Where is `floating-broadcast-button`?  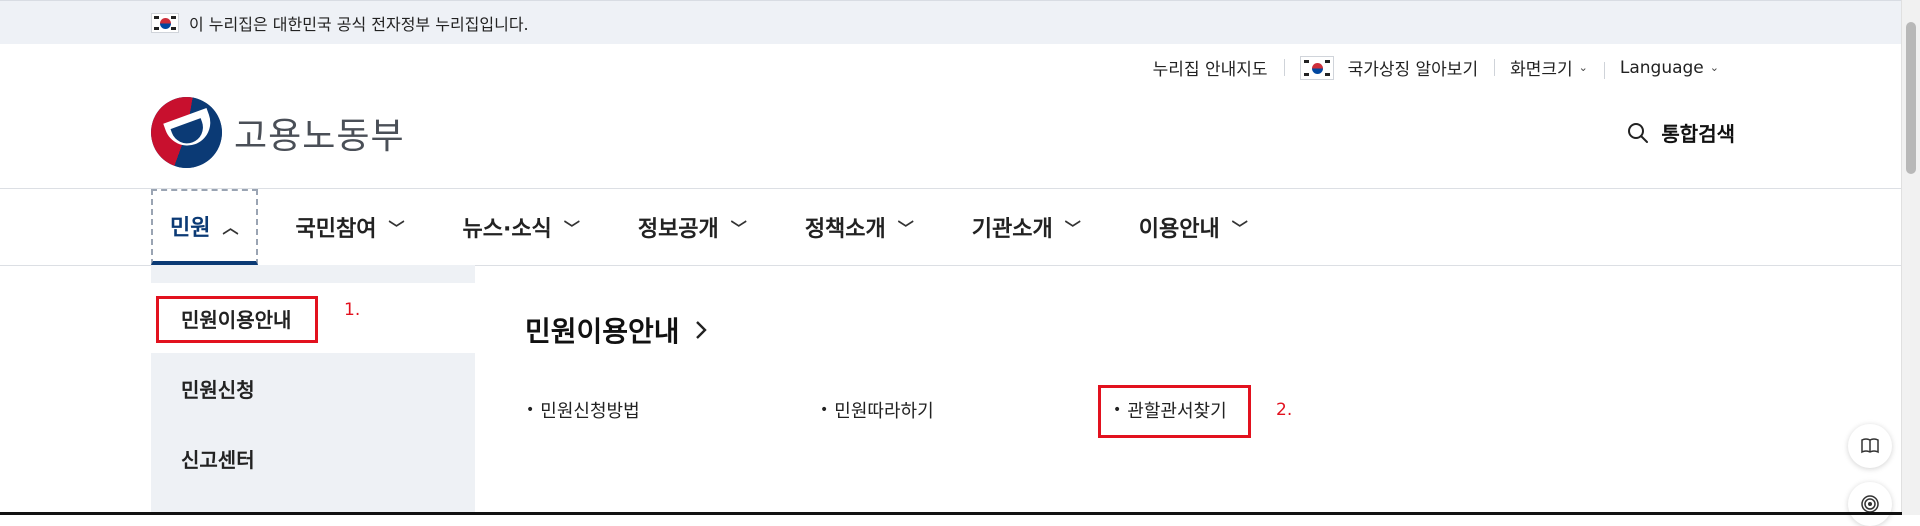
floating-broadcast-button is located at coordinates (1870, 504).